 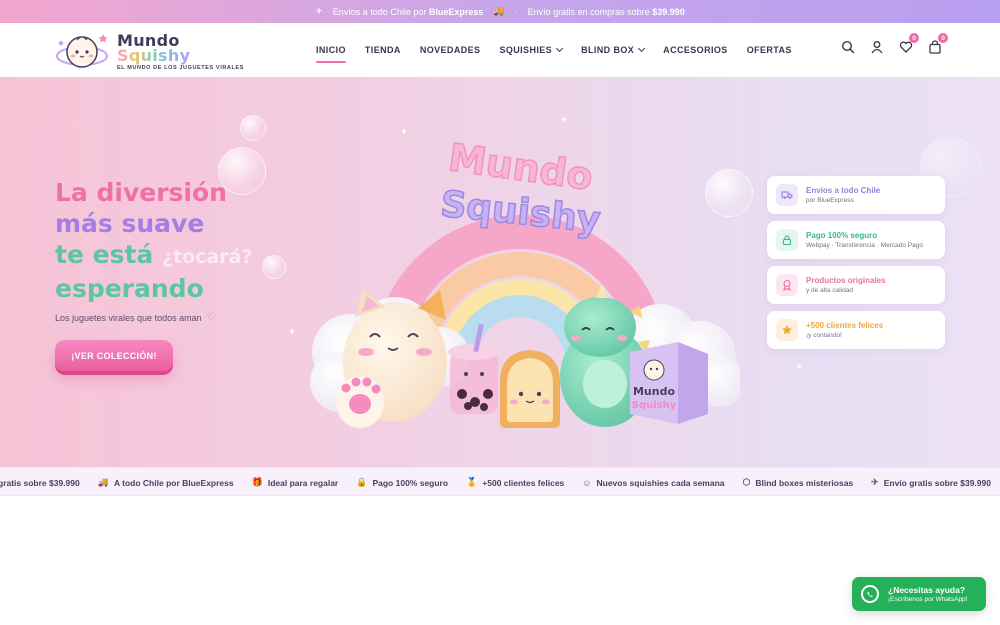 I want to click on nav-accesorios: ACCESORIOS, so click(x=695, y=50).